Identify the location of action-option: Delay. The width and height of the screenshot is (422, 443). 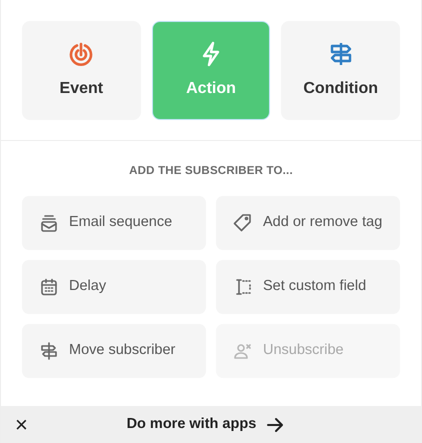
(114, 287).